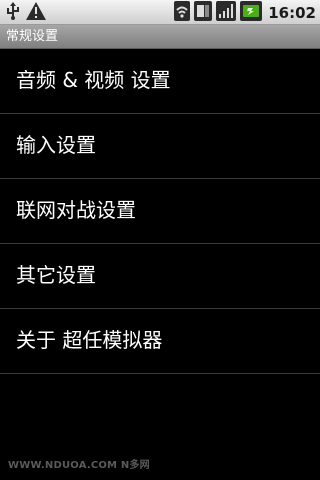 This screenshot has height=480, width=320. Describe the element at coordinates (36, 12) in the screenshot. I see `warning-icon` at that location.